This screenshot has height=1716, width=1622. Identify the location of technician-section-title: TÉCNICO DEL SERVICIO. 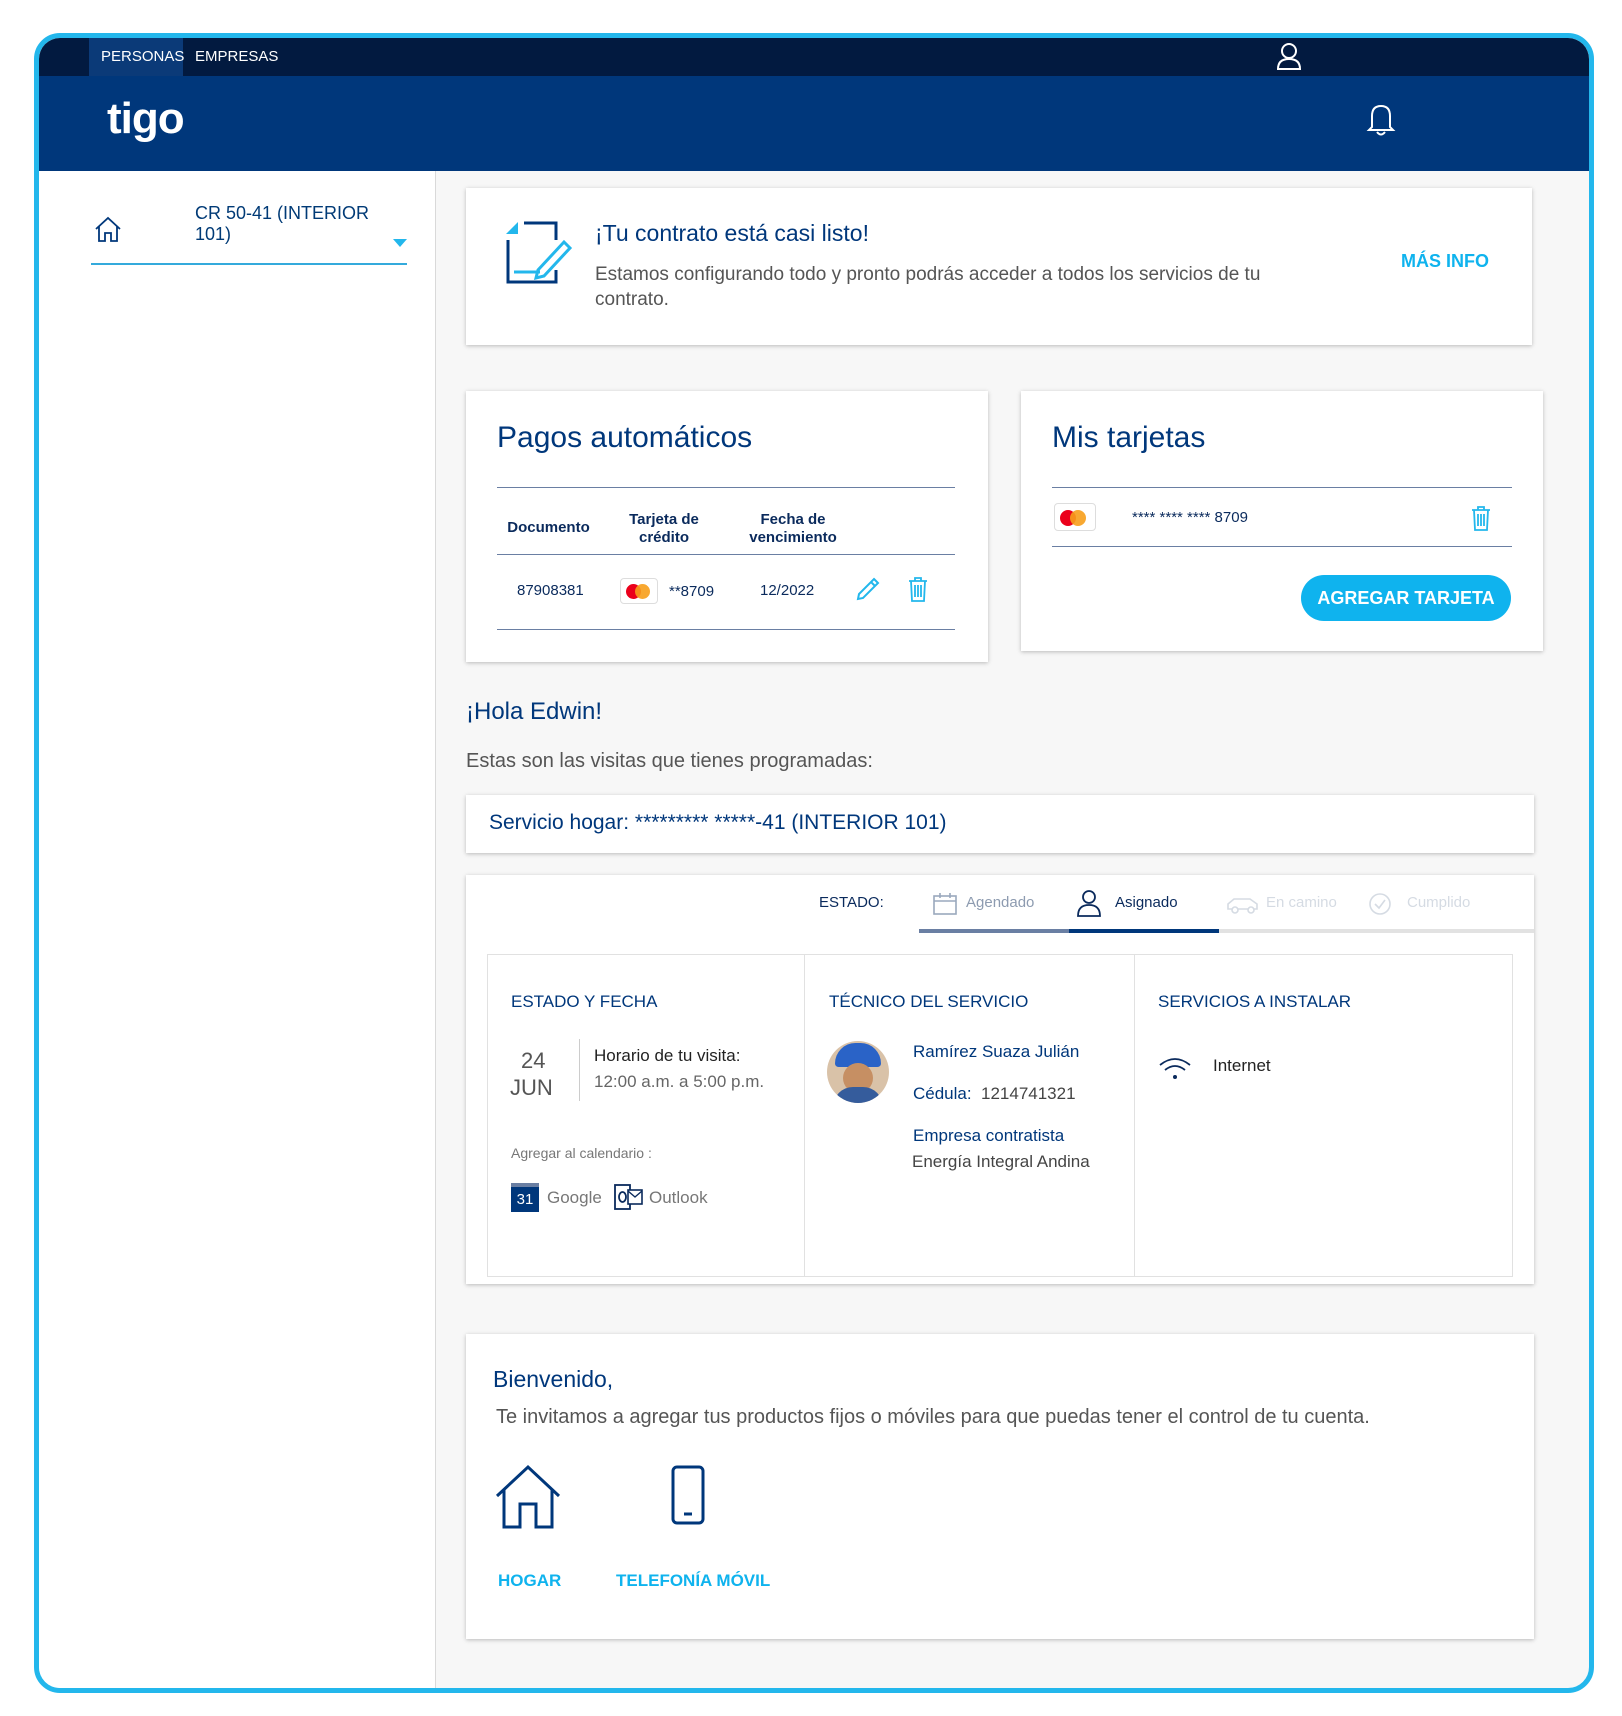
(929, 1001).